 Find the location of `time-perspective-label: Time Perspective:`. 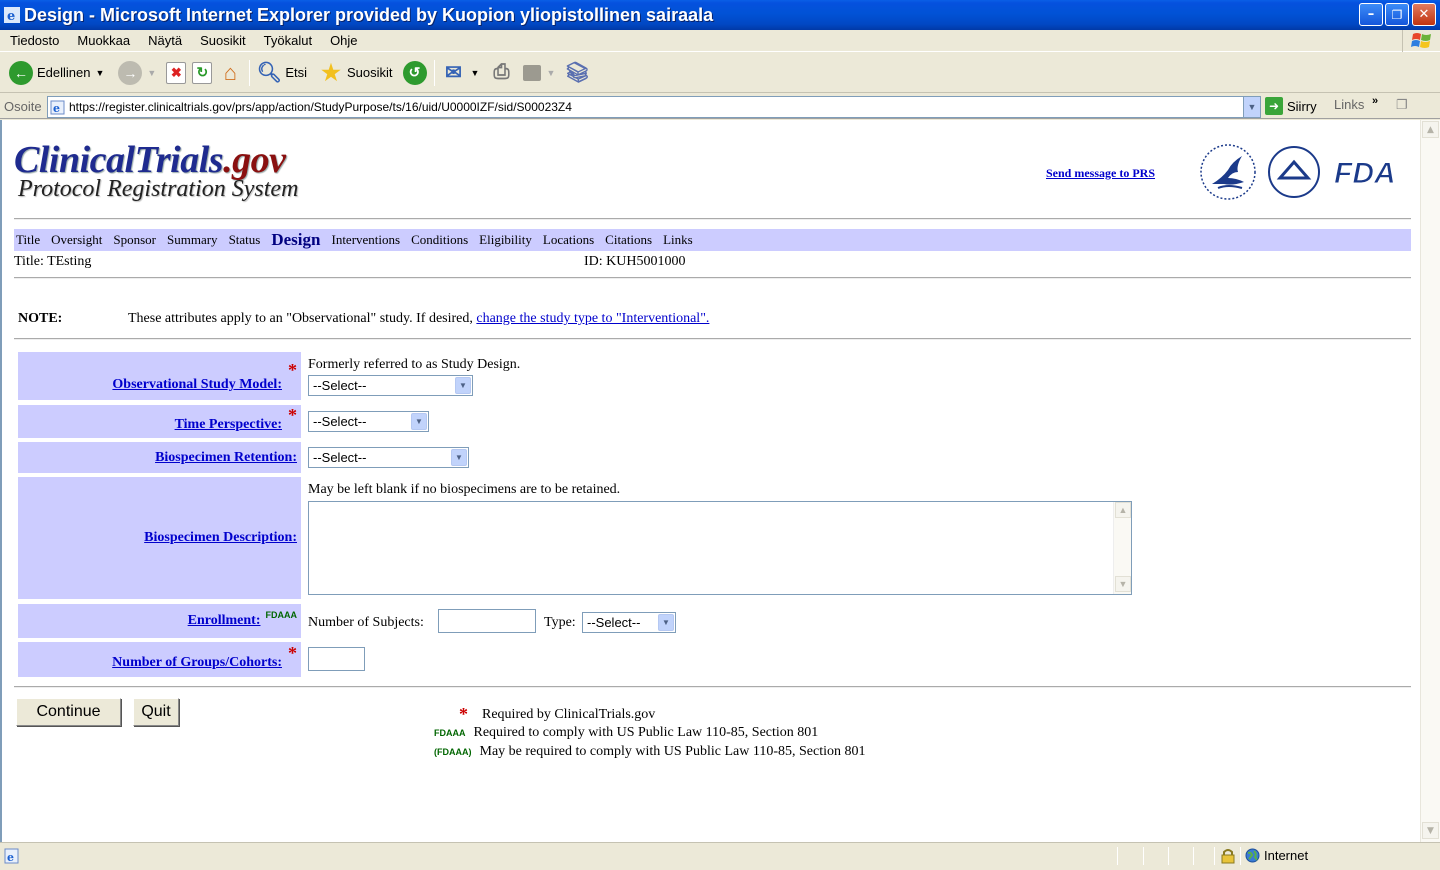

time-perspective-label: Time Perspective: is located at coordinates (228, 425).